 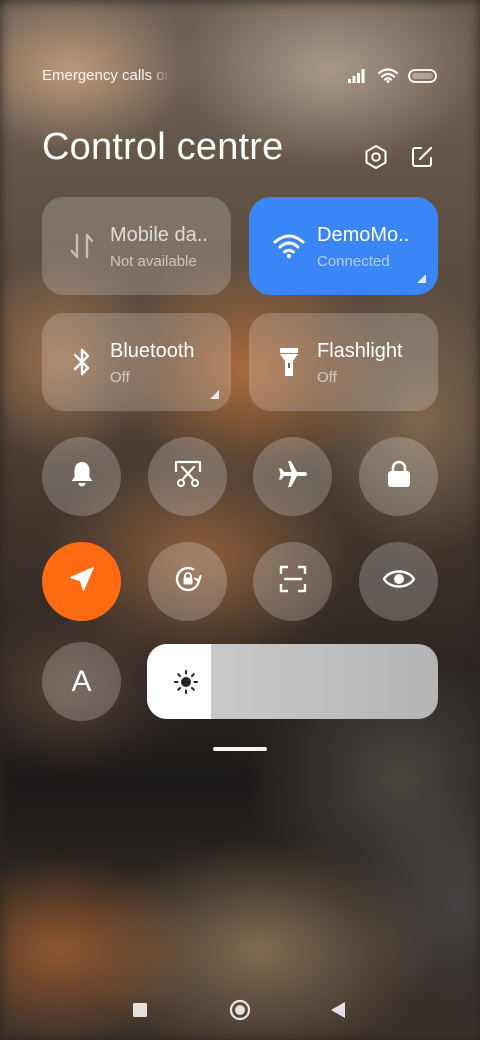 I want to click on bell-icon, so click(x=82, y=476).